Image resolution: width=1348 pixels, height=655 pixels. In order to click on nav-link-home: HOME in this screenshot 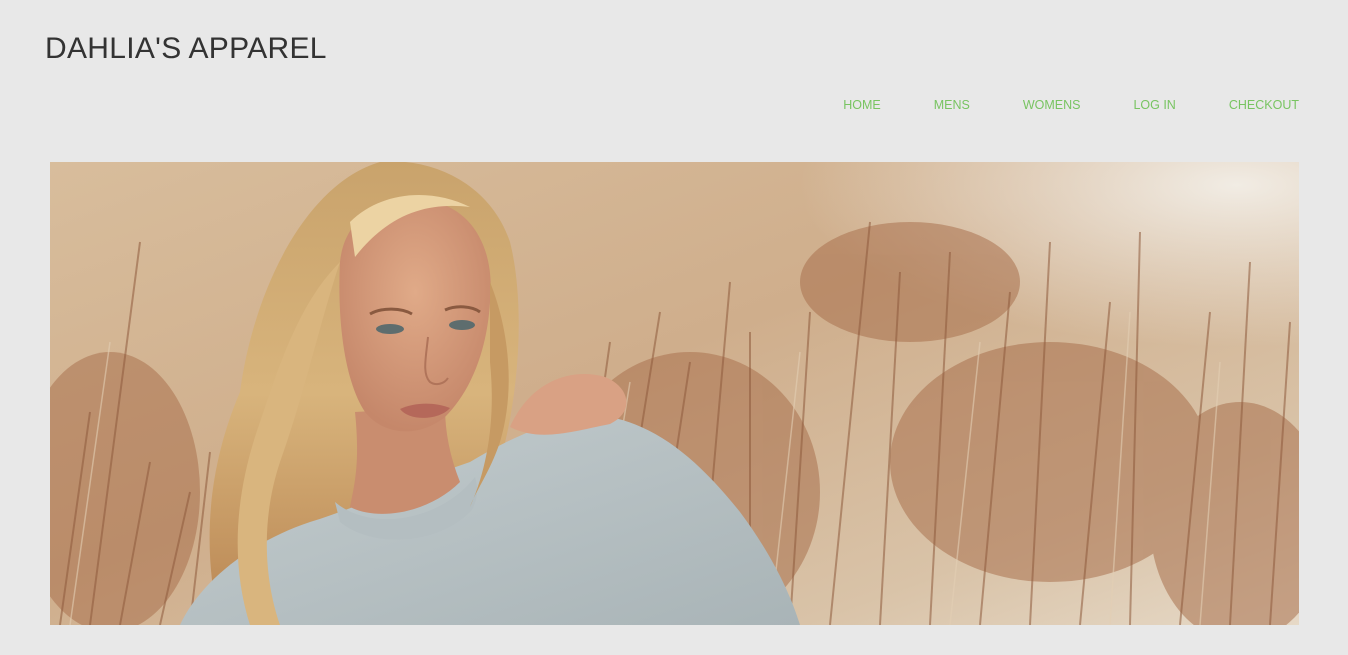, I will do `click(862, 105)`.